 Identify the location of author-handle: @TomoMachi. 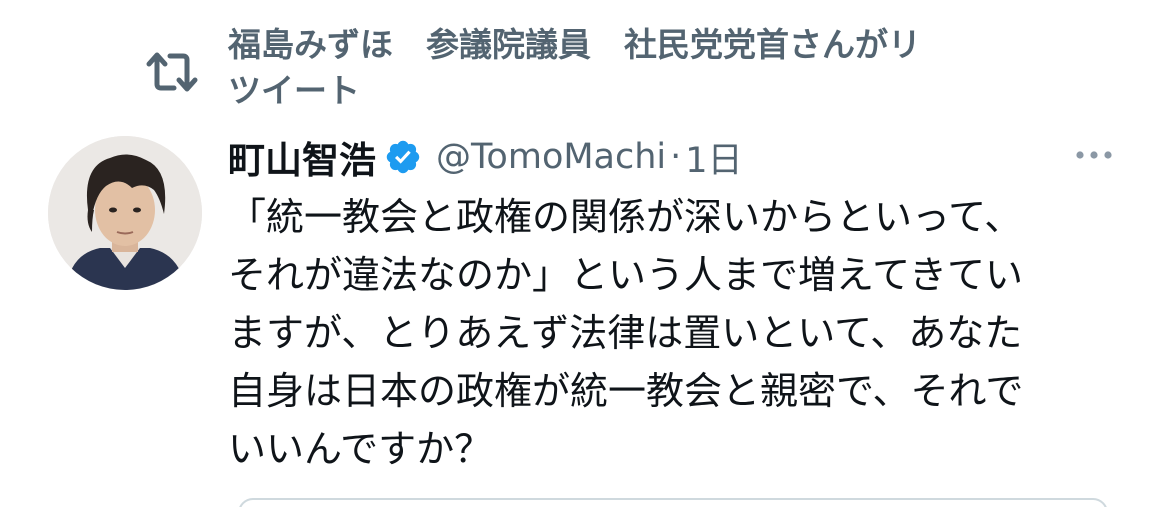
(551, 157).